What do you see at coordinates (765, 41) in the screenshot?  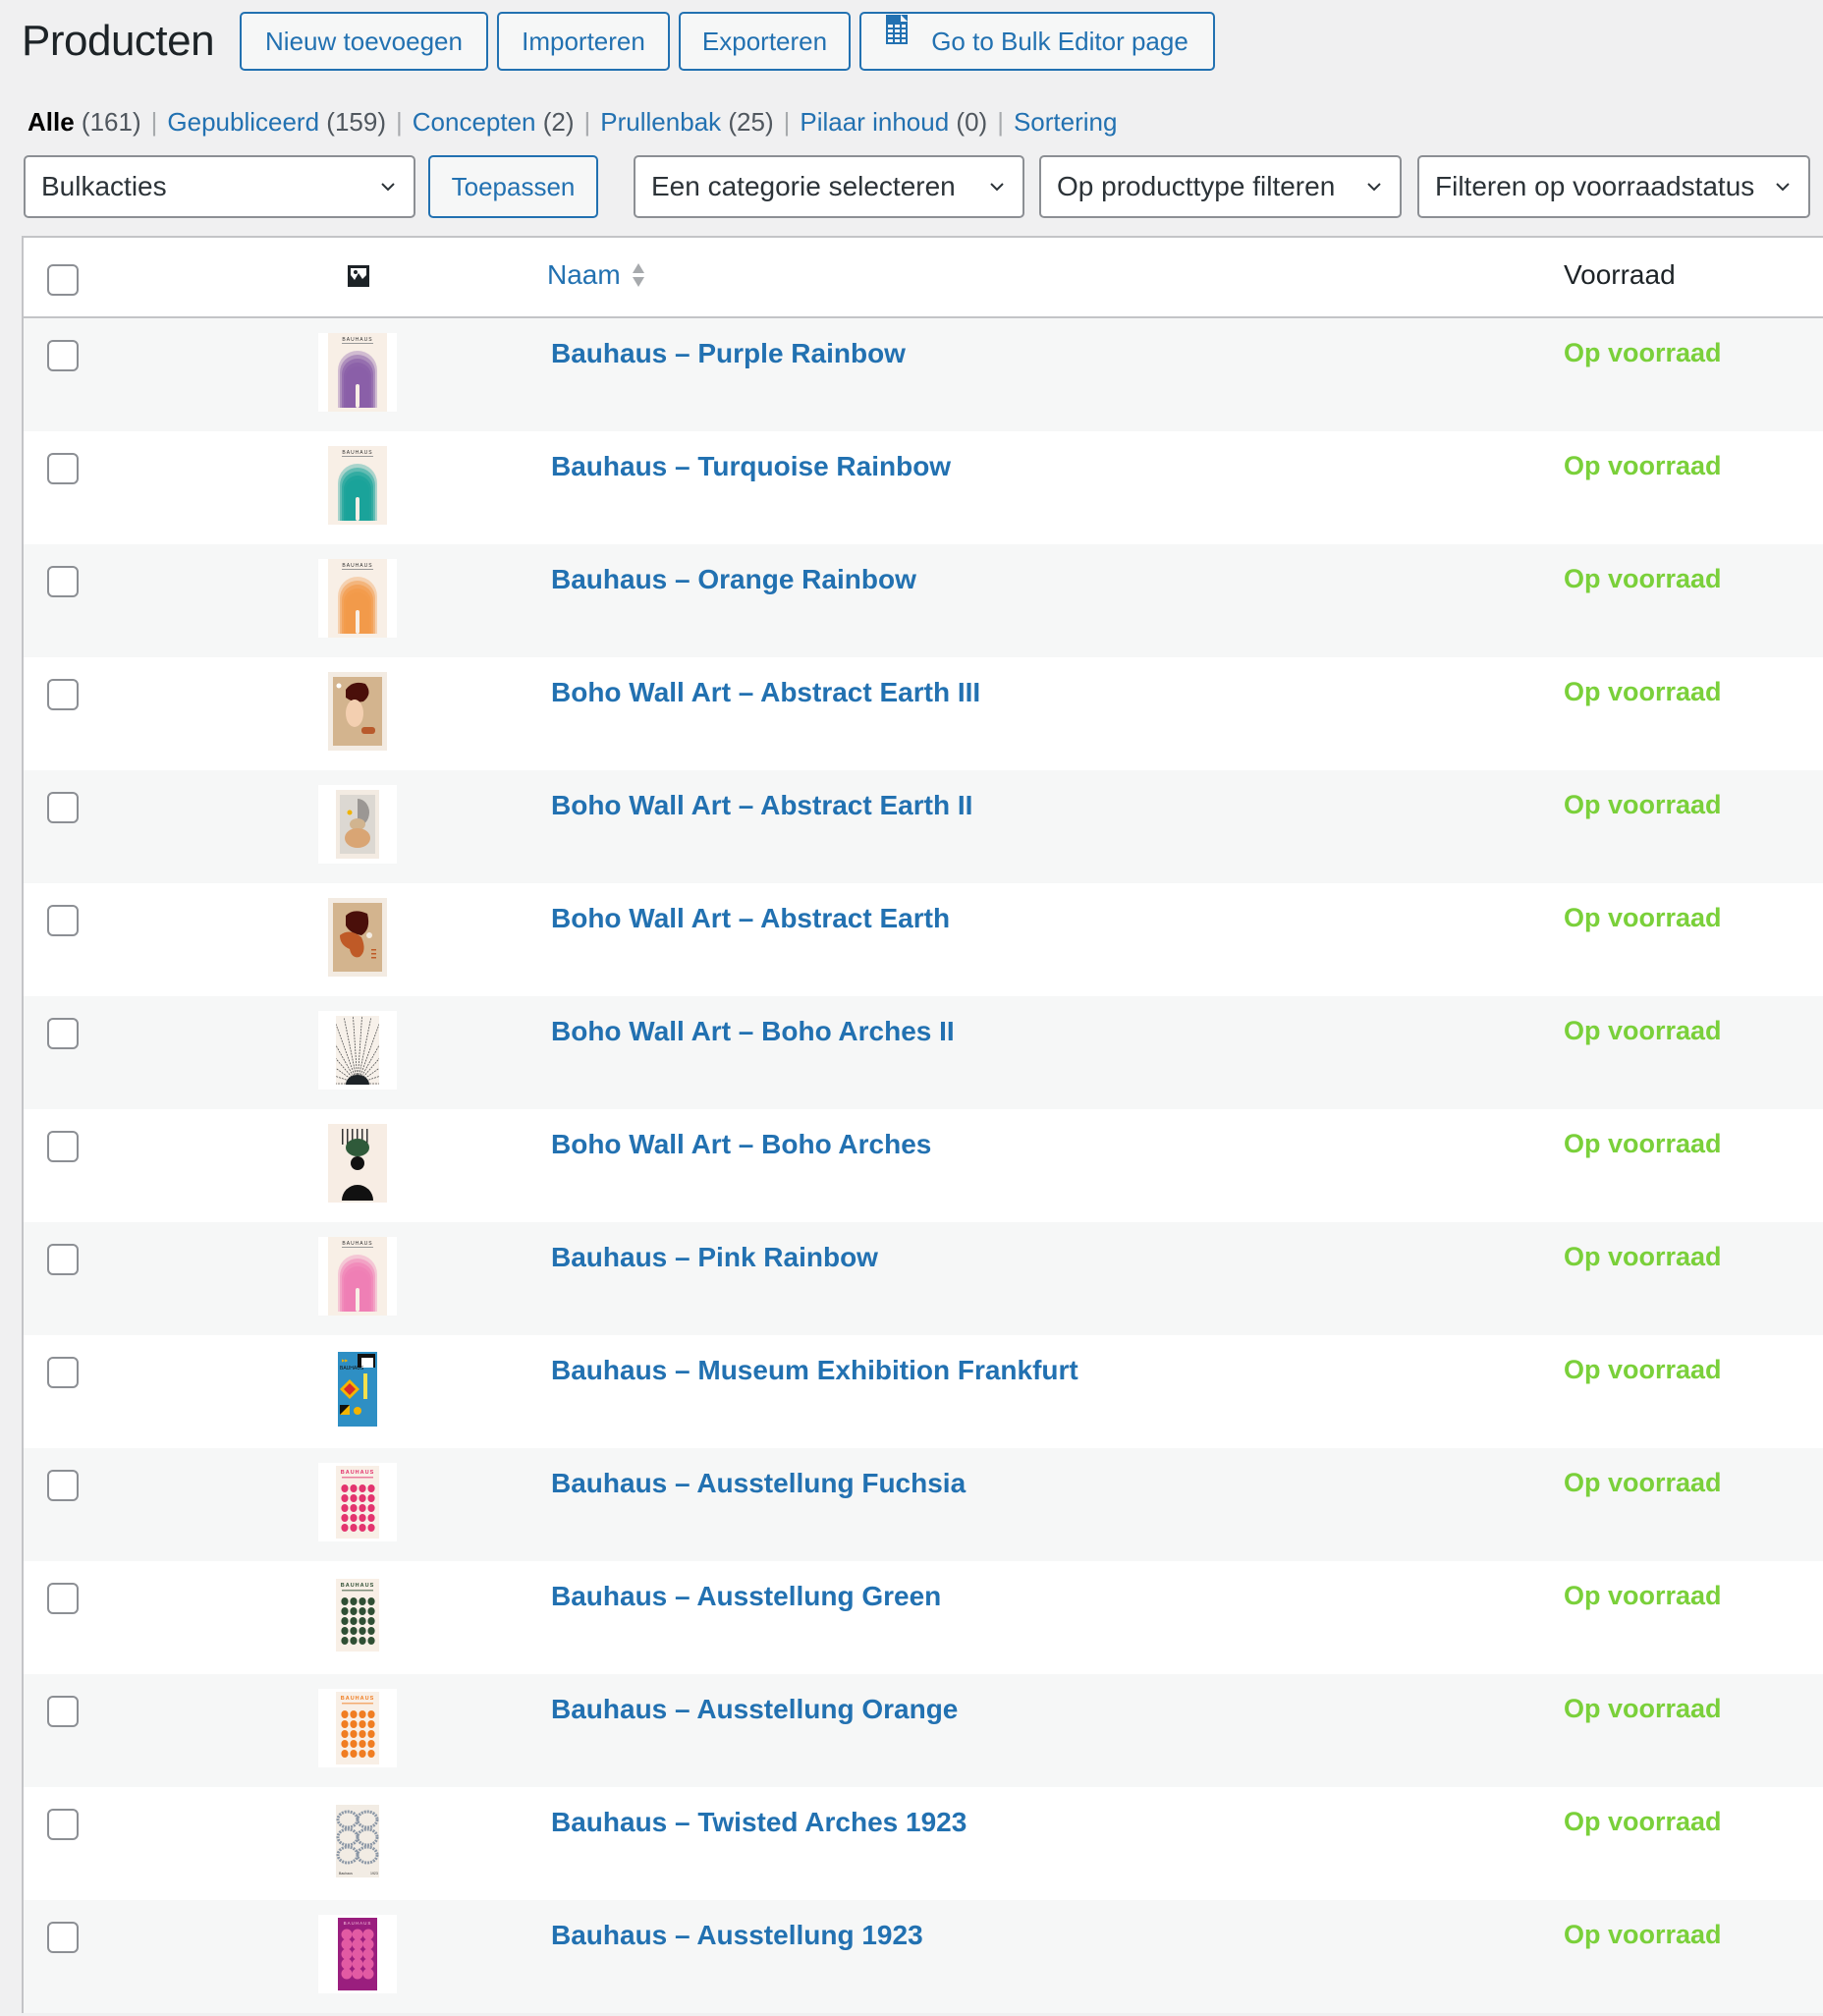 I see `export-button: Exporteren` at bounding box center [765, 41].